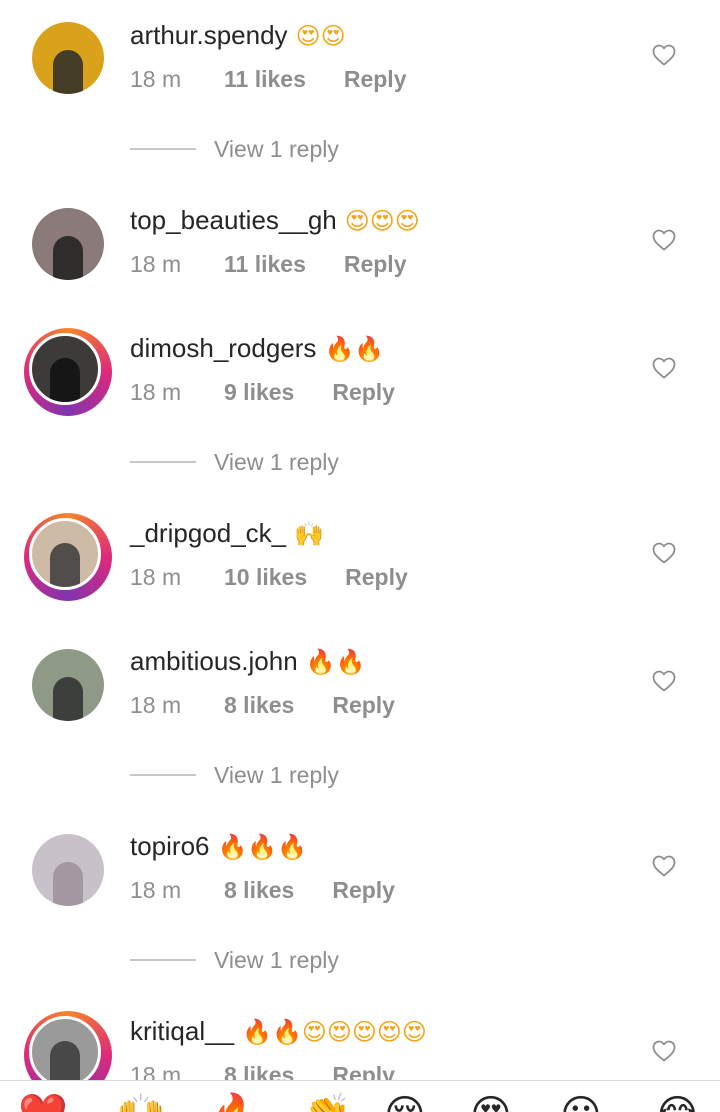 The width and height of the screenshot is (720, 1112). I want to click on comment-text: ambitious.john 🔥🔥, so click(247, 661).